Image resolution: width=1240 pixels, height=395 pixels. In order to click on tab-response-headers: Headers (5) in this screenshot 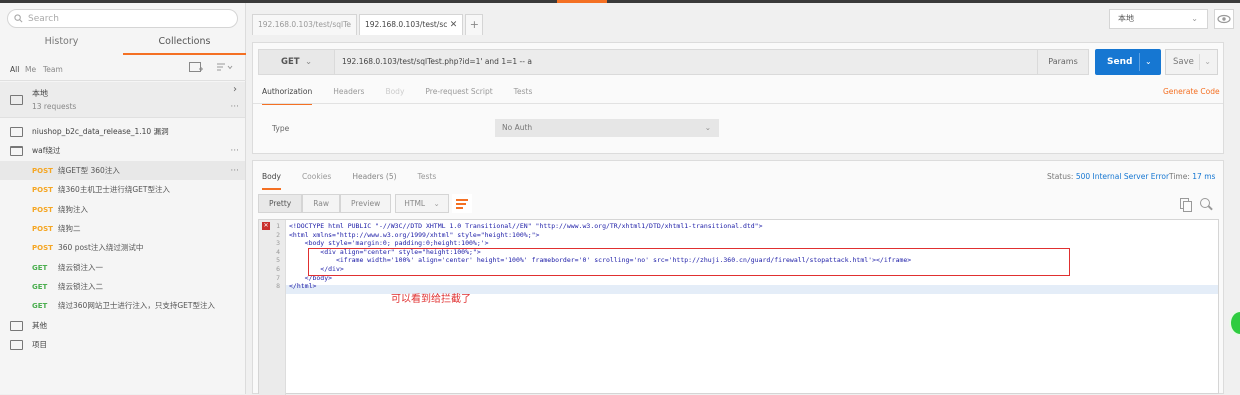, I will do `click(374, 181)`.